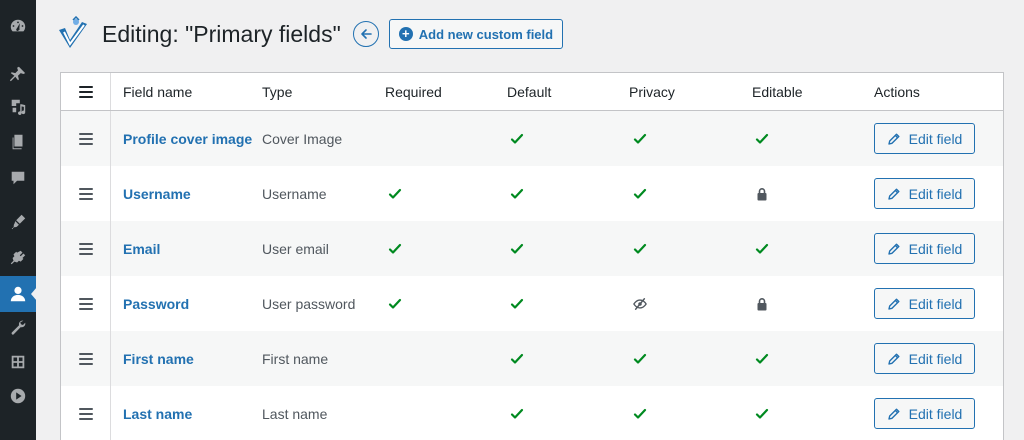 Image resolution: width=1024 pixels, height=440 pixels. I want to click on page-title: Editing: "Primary fields", so click(221, 33).